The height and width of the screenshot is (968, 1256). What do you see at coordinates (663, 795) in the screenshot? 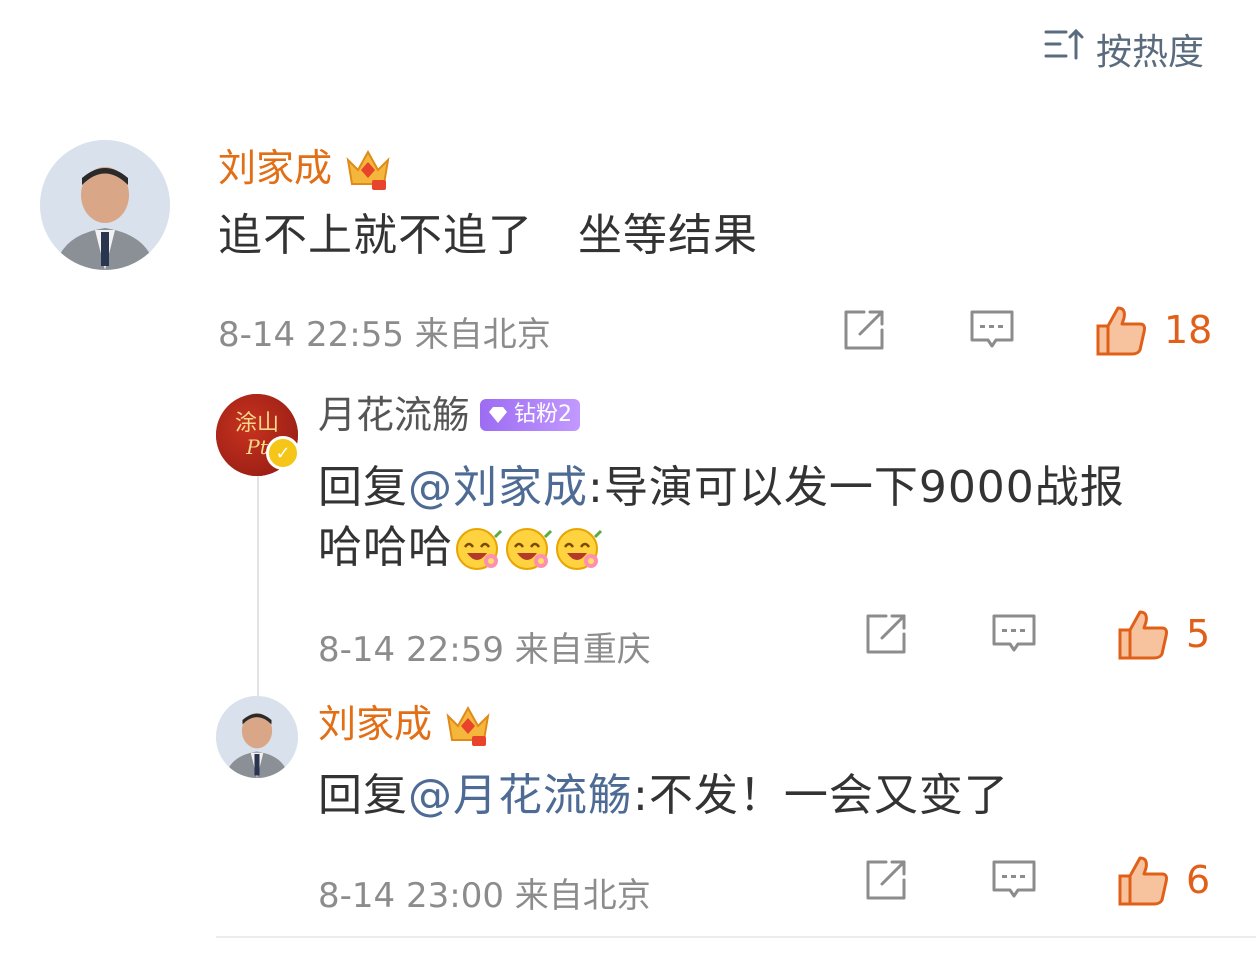
I see `reply-text: 回复@月花流觞:不发！一会又变了` at bounding box center [663, 795].